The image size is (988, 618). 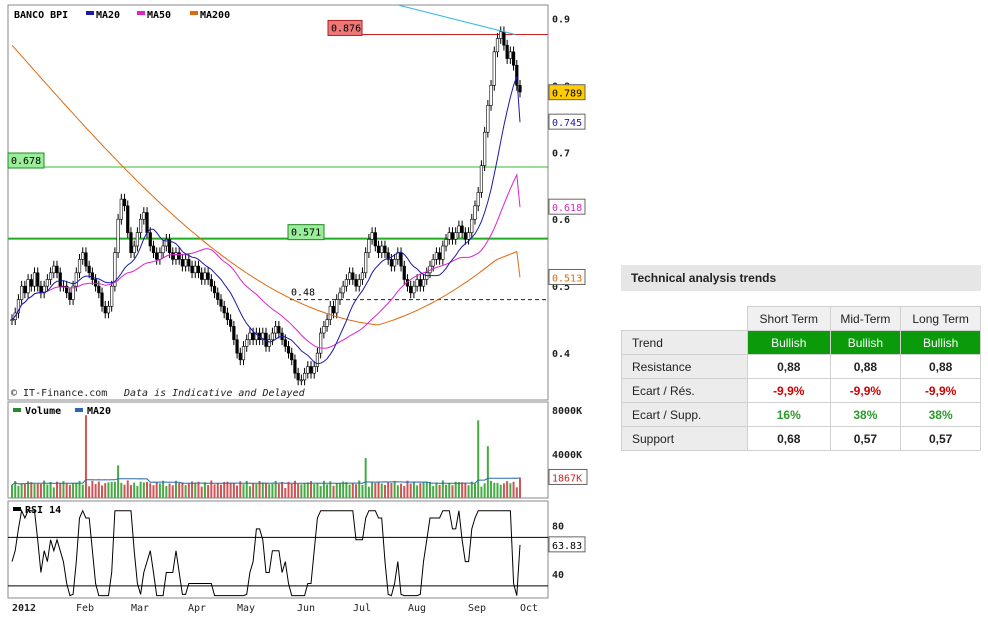 What do you see at coordinates (85, 608) in the screenshot?
I see `x-axis-label: Feb` at bounding box center [85, 608].